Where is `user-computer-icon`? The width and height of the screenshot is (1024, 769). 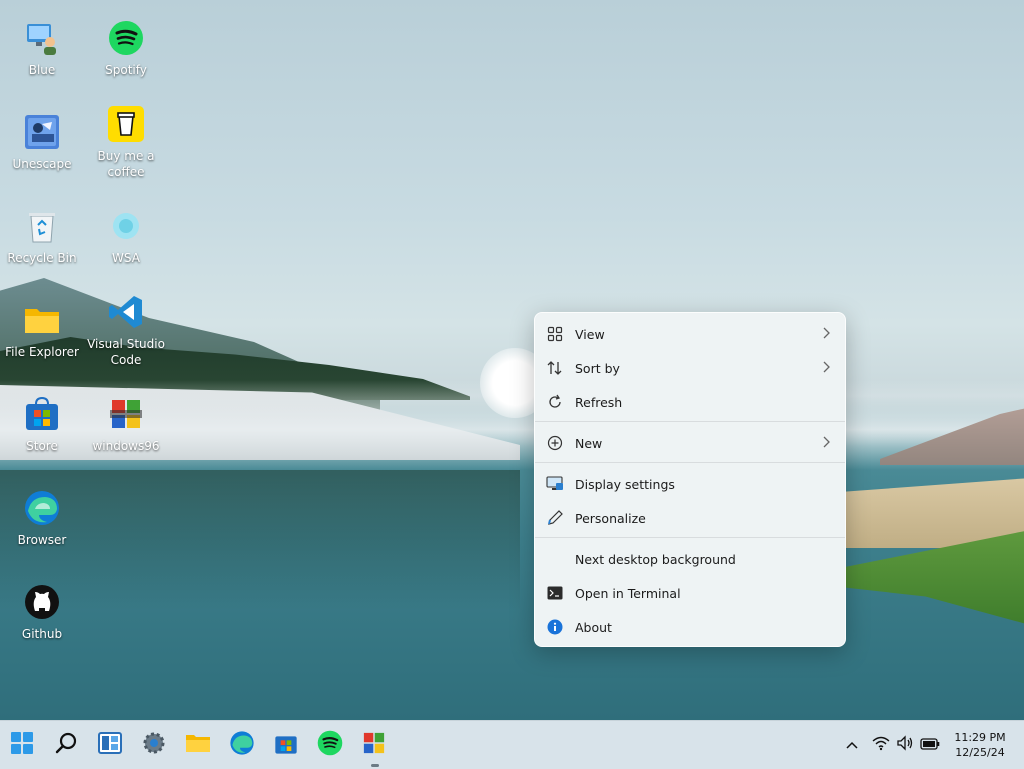
user-computer-icon is located at coordinates (42, 38).